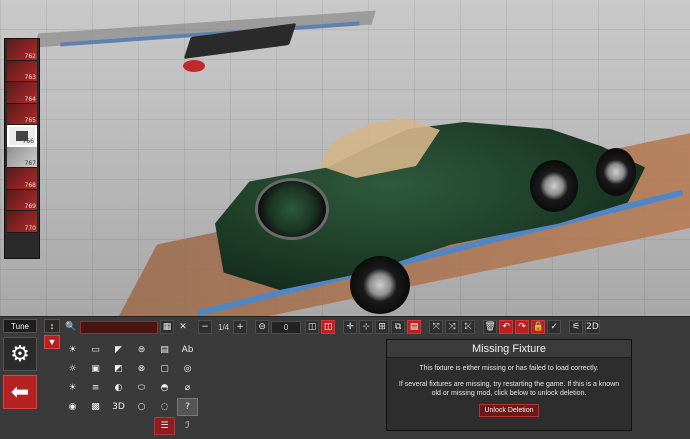 The image size is (690, 439). I want to click on tool-a-icon: ⤧, so click(436, 327).